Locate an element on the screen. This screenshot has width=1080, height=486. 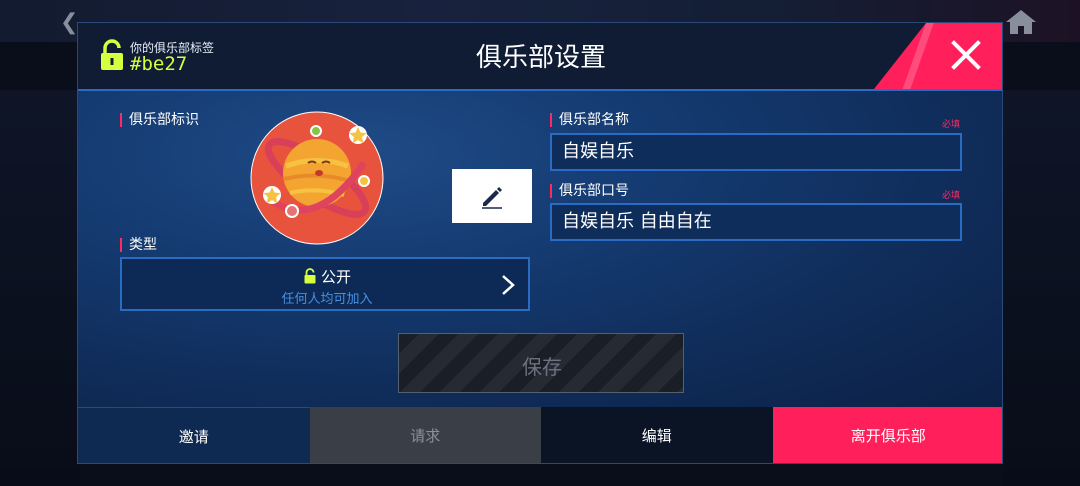
close-button-background is located at coordinates (938, 56).